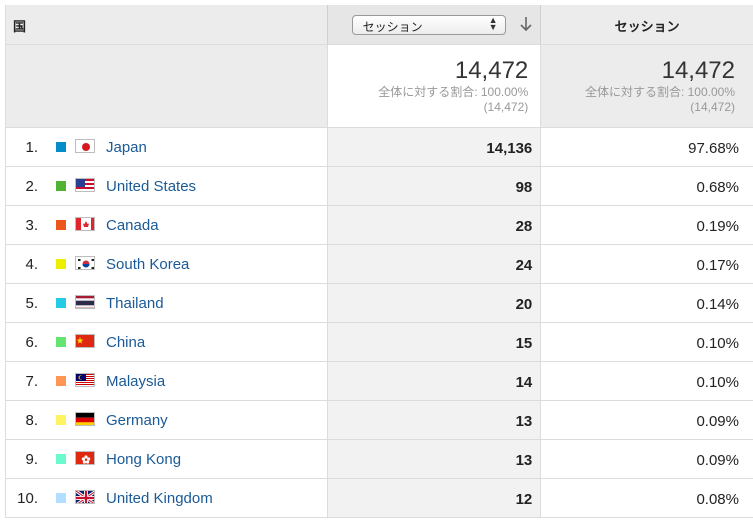 Image resolution: width=753 pixels, height=525 pixels. Describe the element at coordinates (646, 264) in the screenshot. I see `share-cell: 0.17%` at that location.